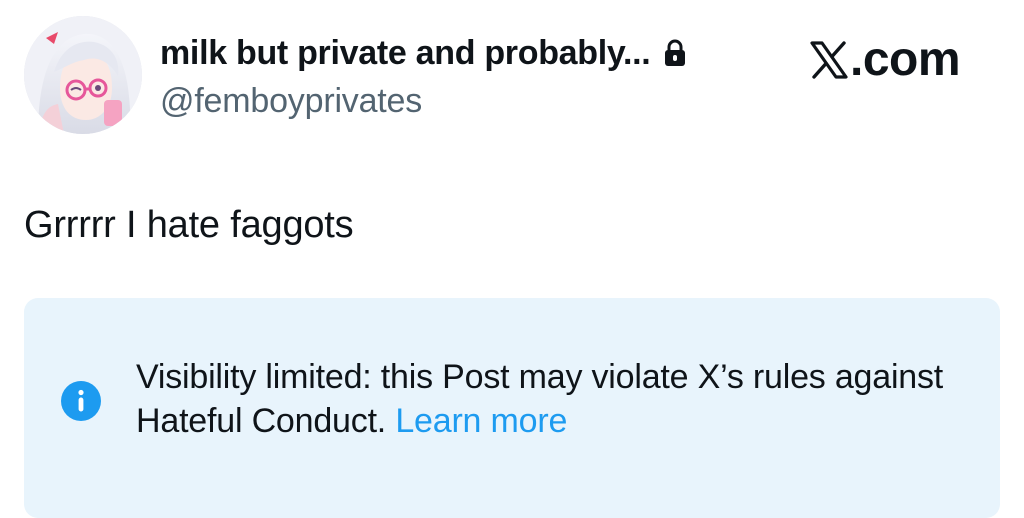  I want to click on x-logo-icon, so click(829, 60).